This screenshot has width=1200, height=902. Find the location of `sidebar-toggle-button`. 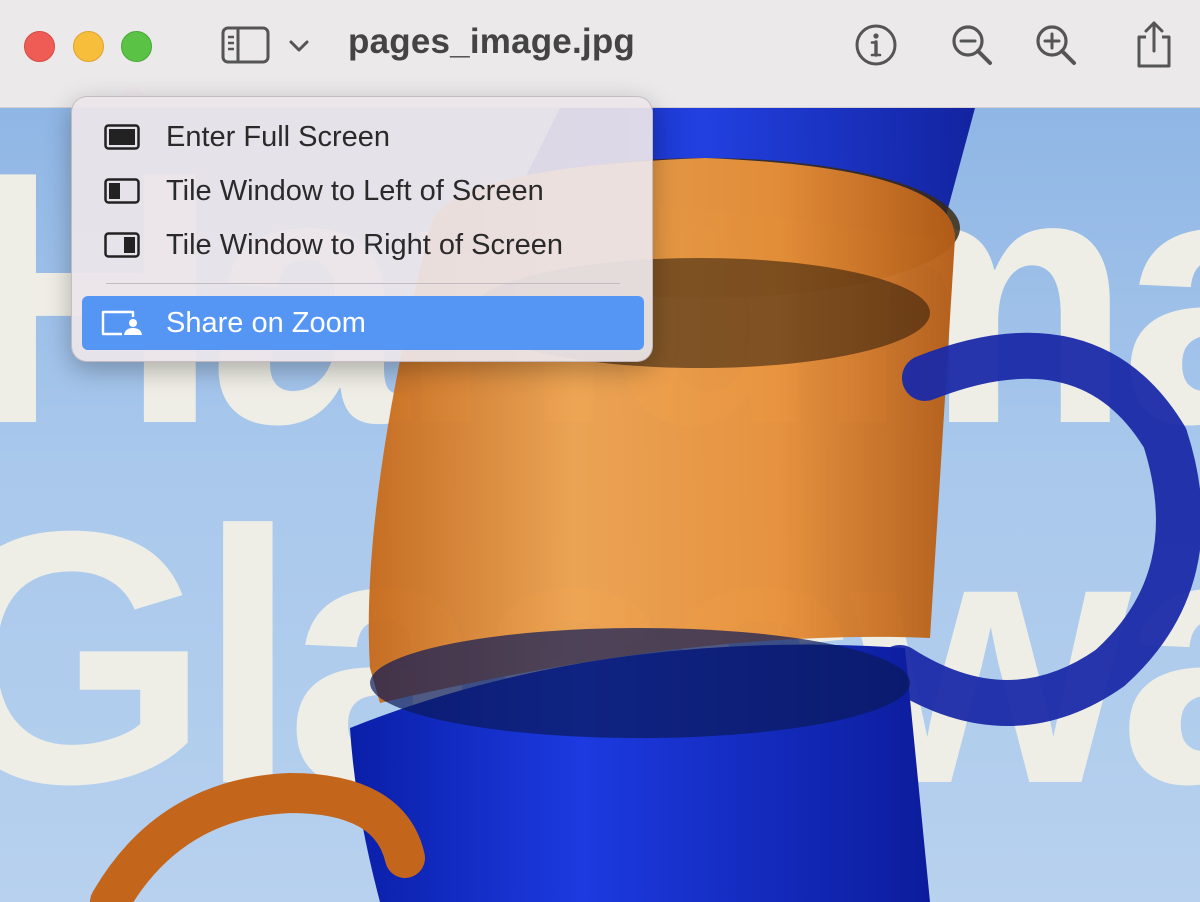

sidebar-toggle-button is located at coordinates (246, 45).